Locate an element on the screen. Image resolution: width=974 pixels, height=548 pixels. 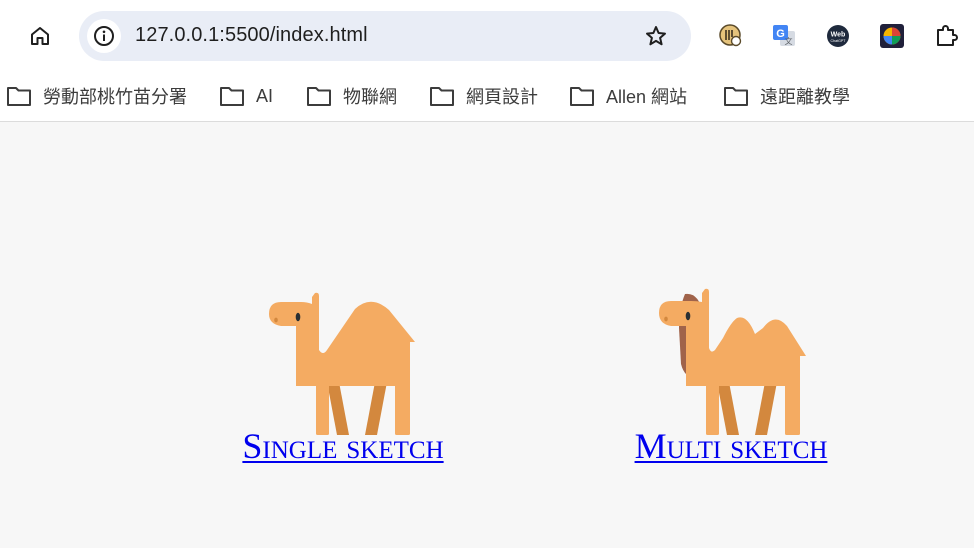
address-bar: 127.0.0.1:5500/index.html is located at coordinates (385, 36).